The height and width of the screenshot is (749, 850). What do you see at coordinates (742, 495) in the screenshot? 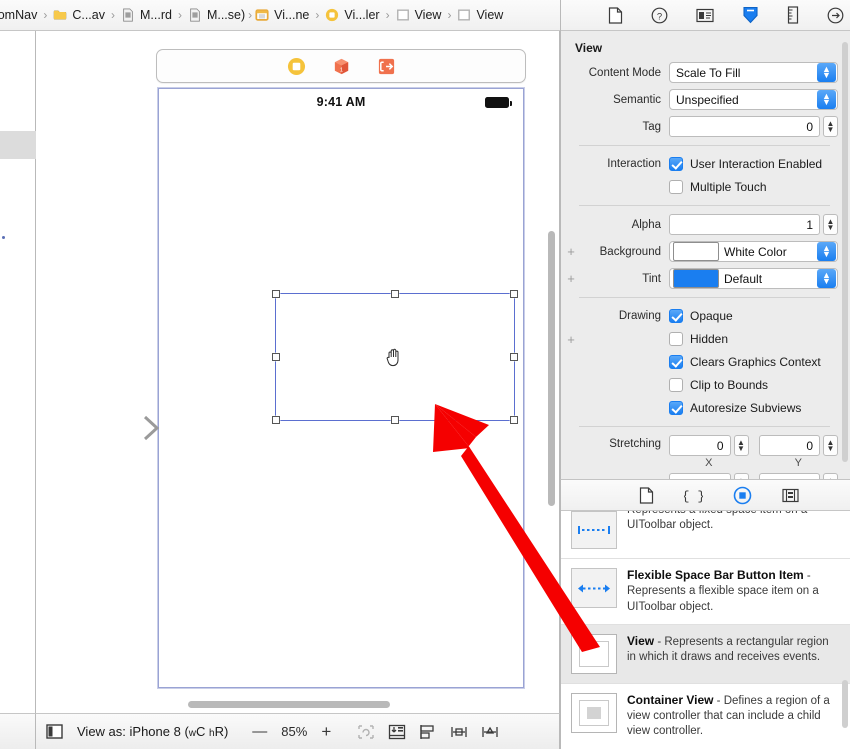
I see `object-library-tab` at bounding box center [742, 495].